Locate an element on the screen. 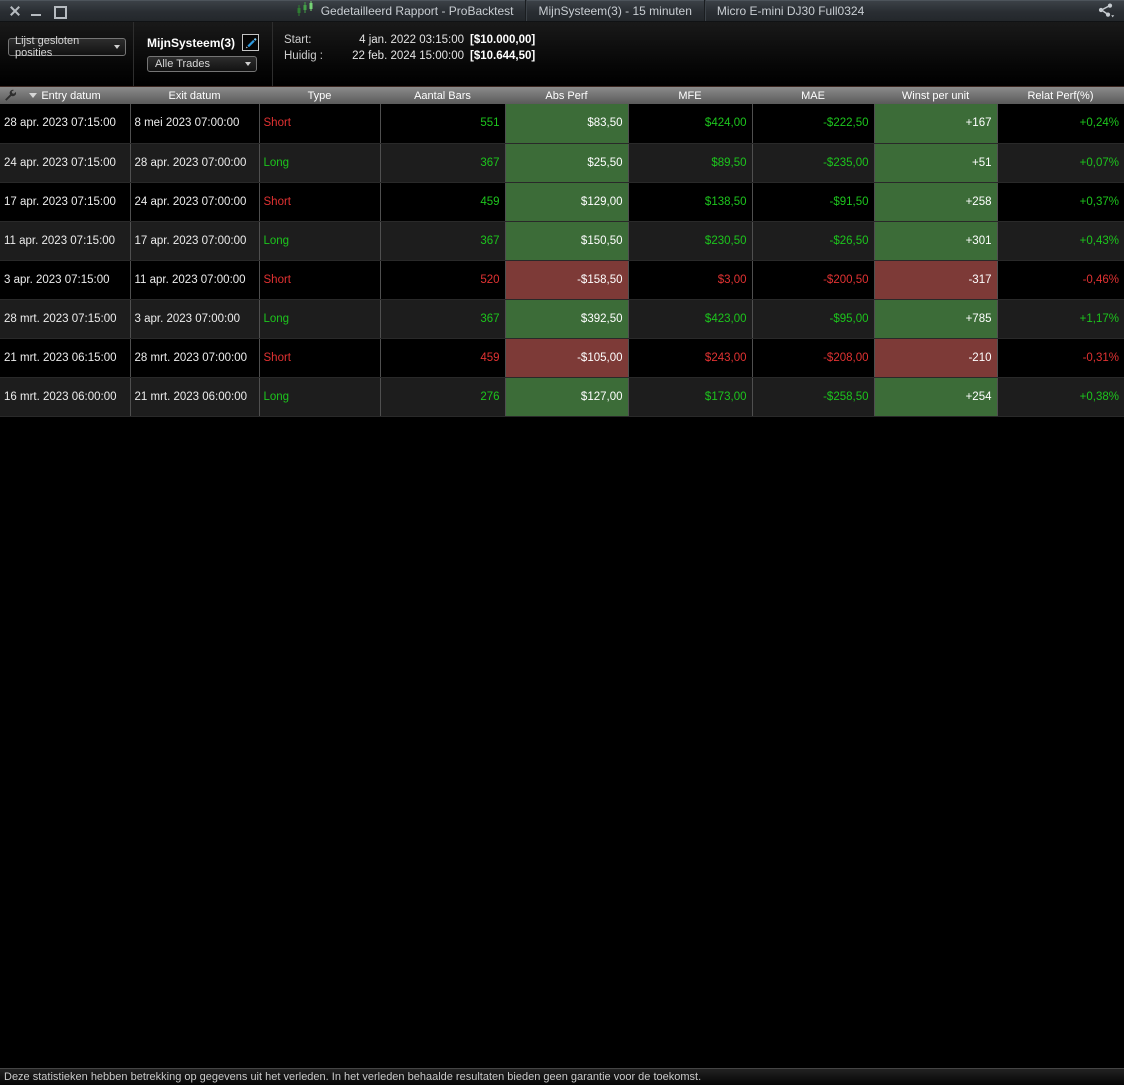 The width and height of the screenshot is (1124, 1085). col-header-relat-perf: Relat Perf(%) is located at coordinates (1060, 95).